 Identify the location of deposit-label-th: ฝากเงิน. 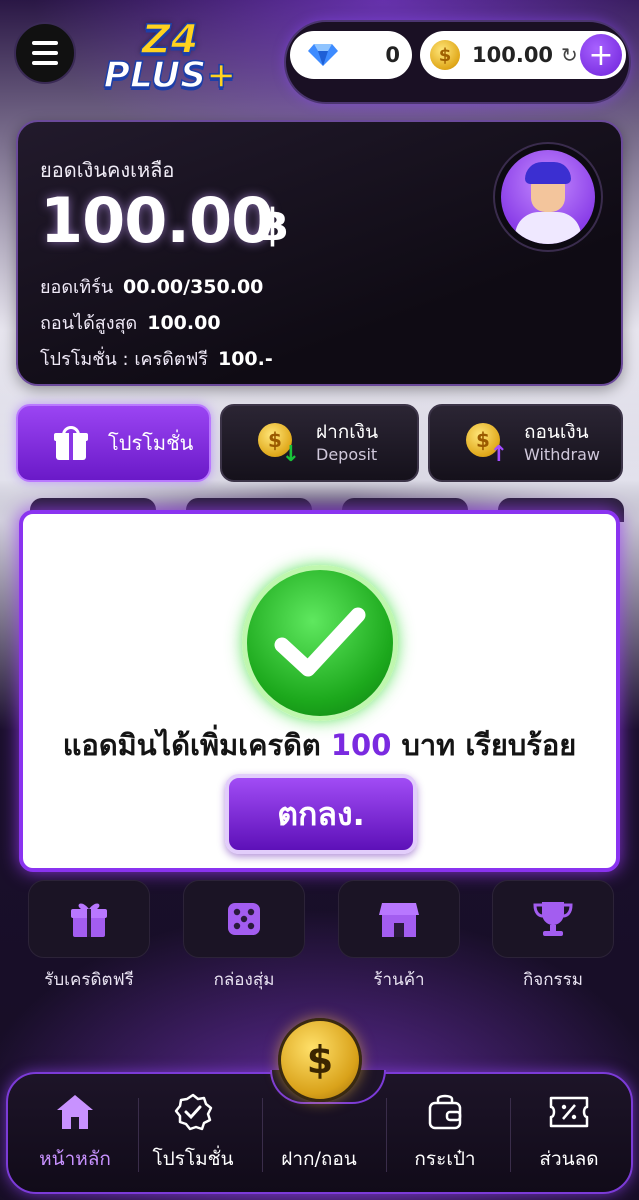
(347, 432).